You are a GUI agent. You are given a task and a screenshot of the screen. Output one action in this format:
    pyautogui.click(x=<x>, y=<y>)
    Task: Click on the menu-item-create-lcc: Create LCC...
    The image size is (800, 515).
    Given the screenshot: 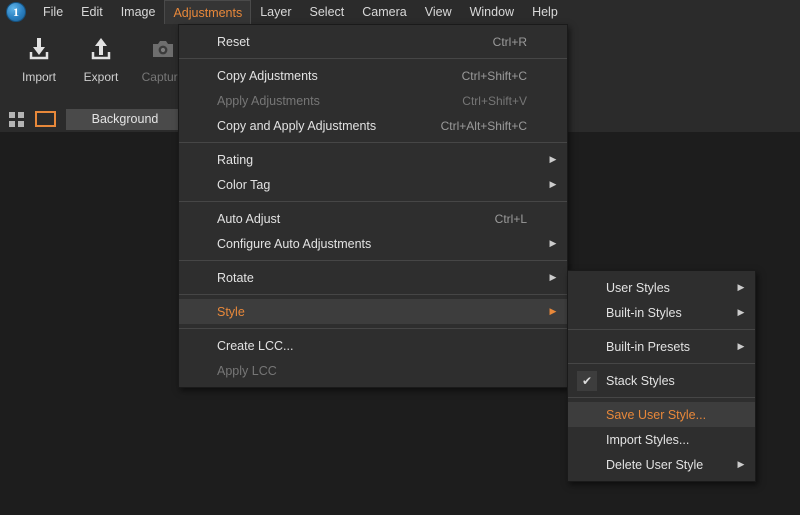 What is the action you would take?
    pyautogui.click(x=373, y=345)
    